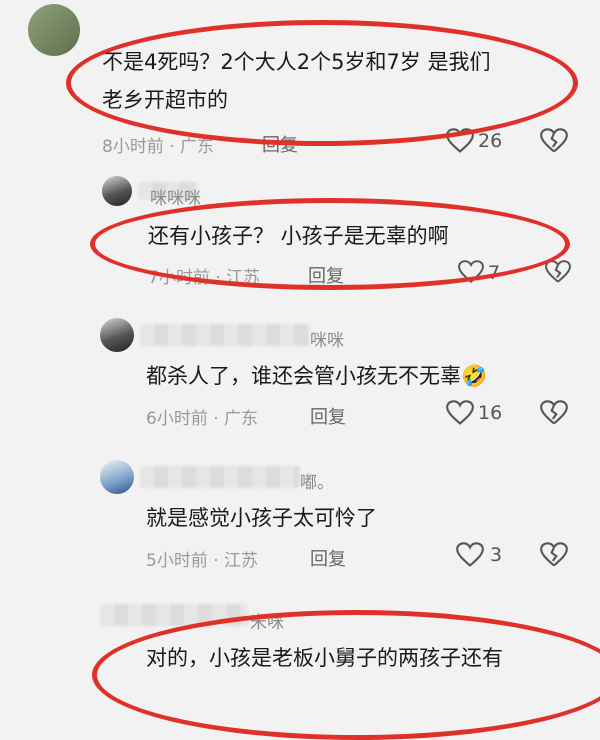 The height and width of the screenshot is (740, 600). Describe the element at coordinates (324, 658) in the screenshot. I see `comment-text: 对的，小孩是老板小舅子的两孩子还有` at that location.